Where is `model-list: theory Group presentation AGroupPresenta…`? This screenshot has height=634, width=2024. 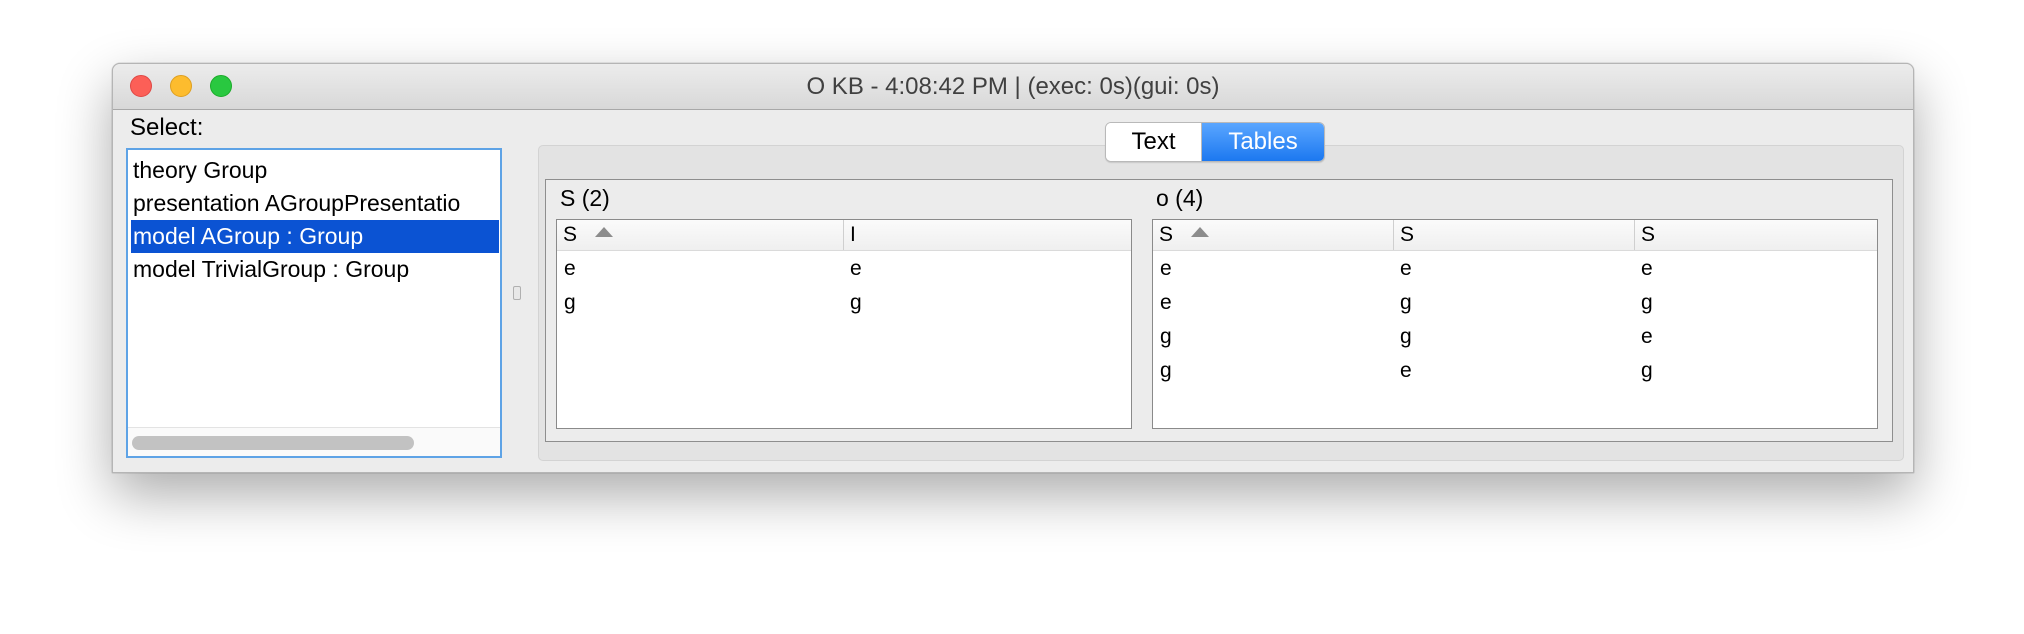
model-list: theory Group presentation AGroupPresenta… is located at coordinates (314, 303).